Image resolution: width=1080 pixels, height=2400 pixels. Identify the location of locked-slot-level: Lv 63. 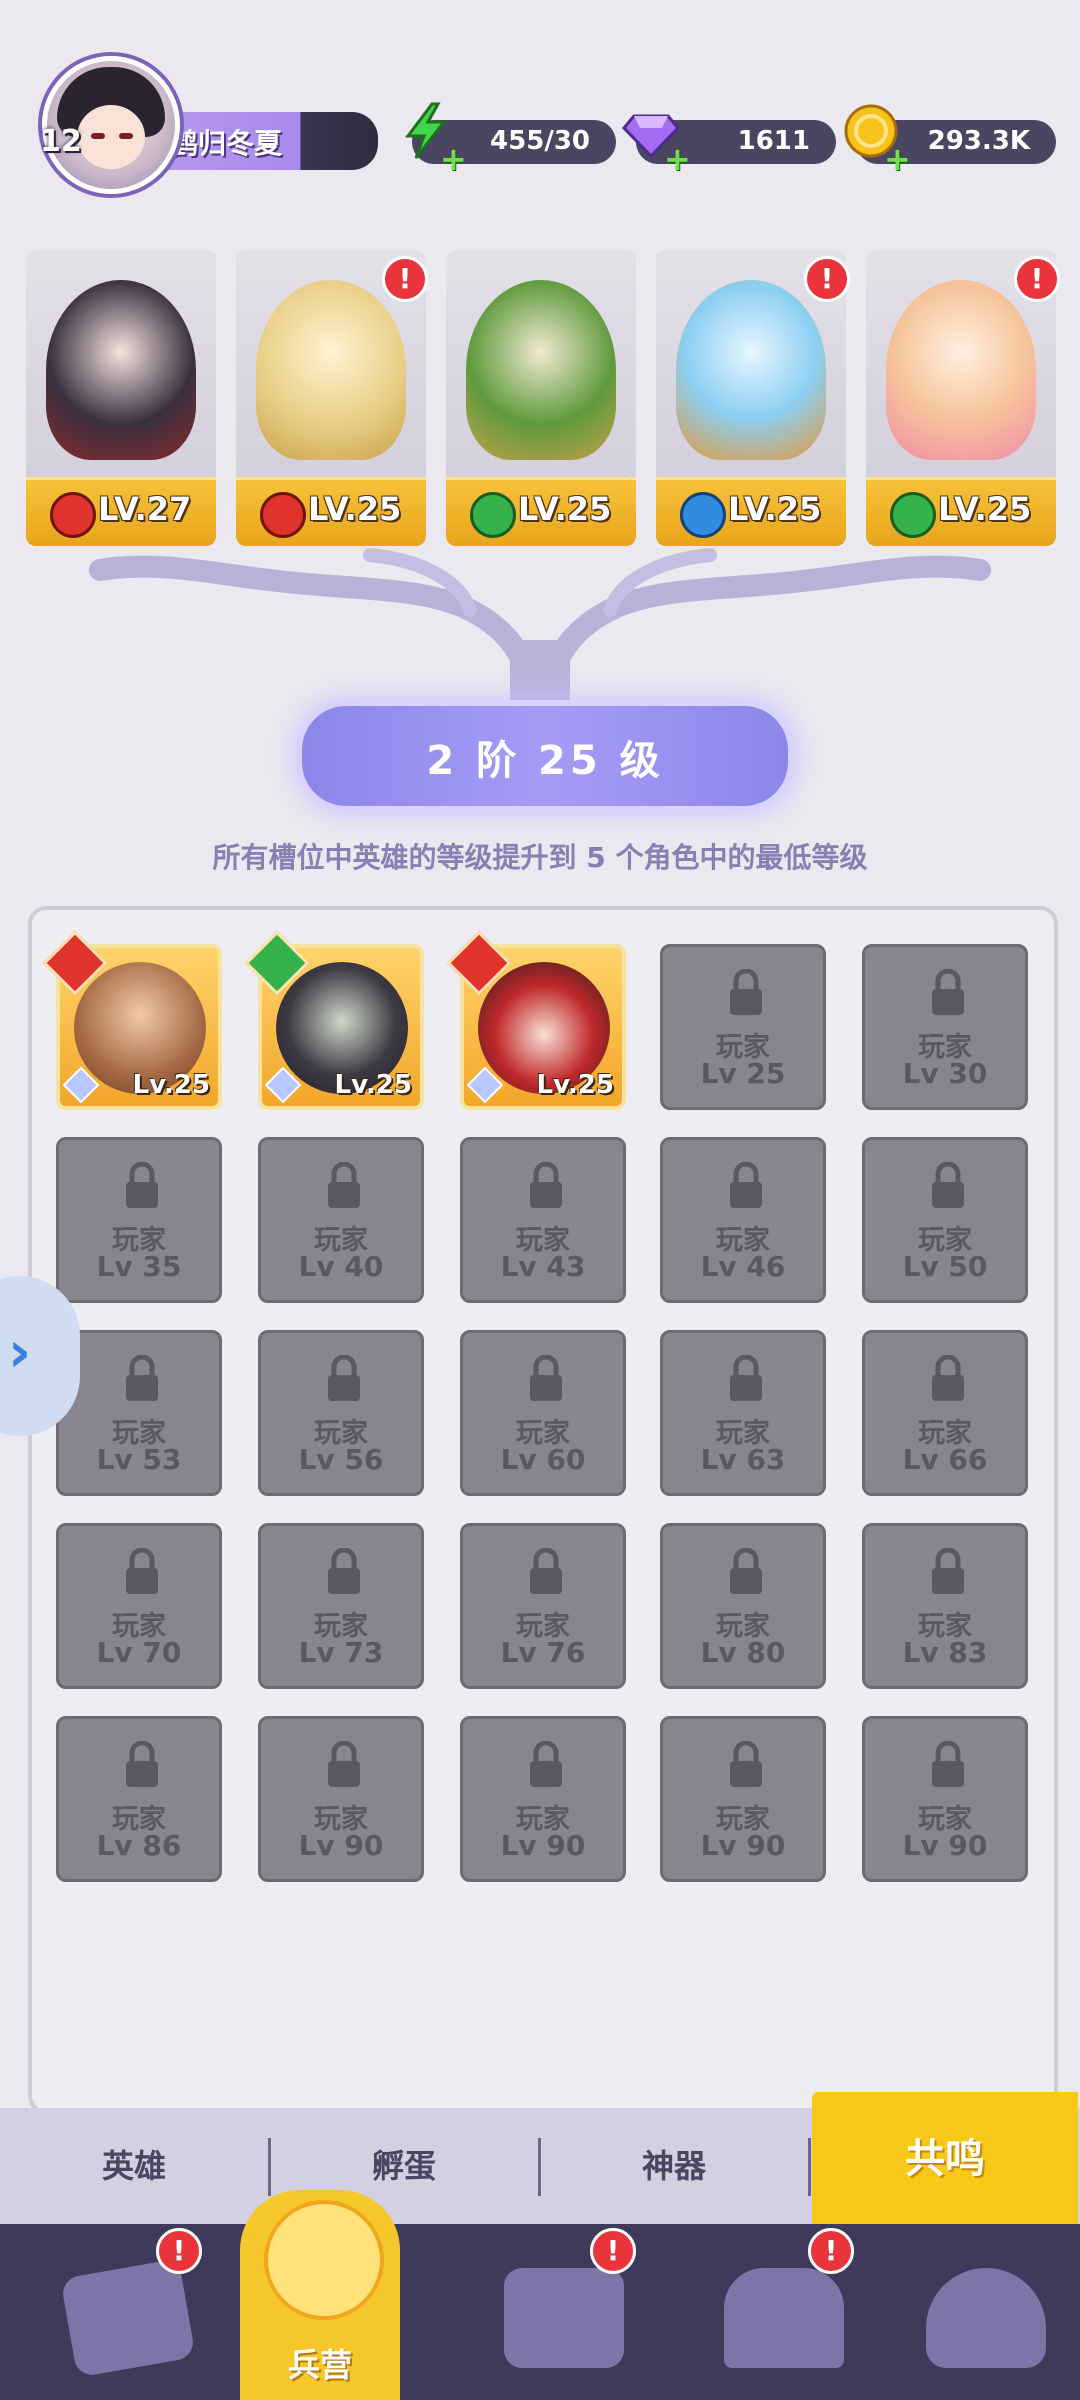
(743, 1459).